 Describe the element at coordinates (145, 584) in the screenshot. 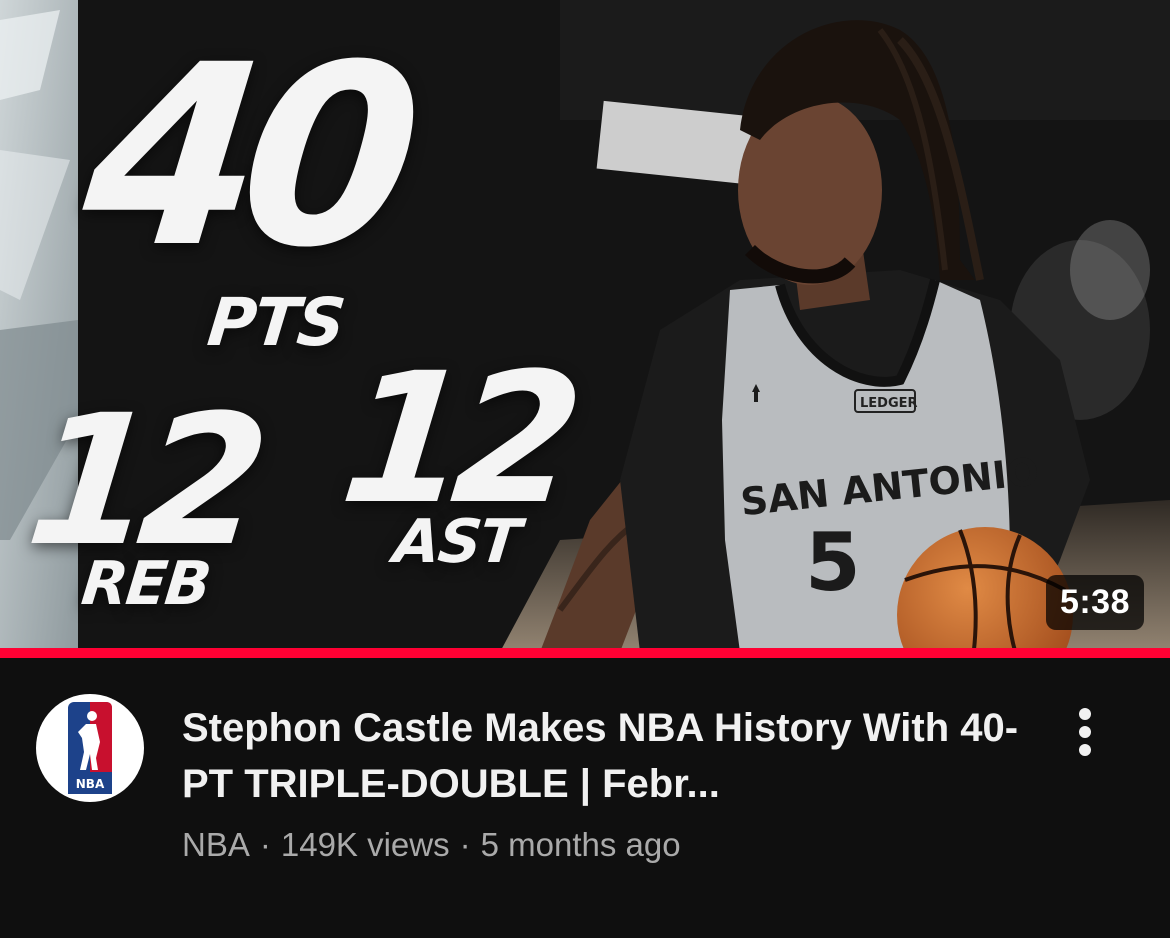

I see `rebounds-label: REB` at that location.